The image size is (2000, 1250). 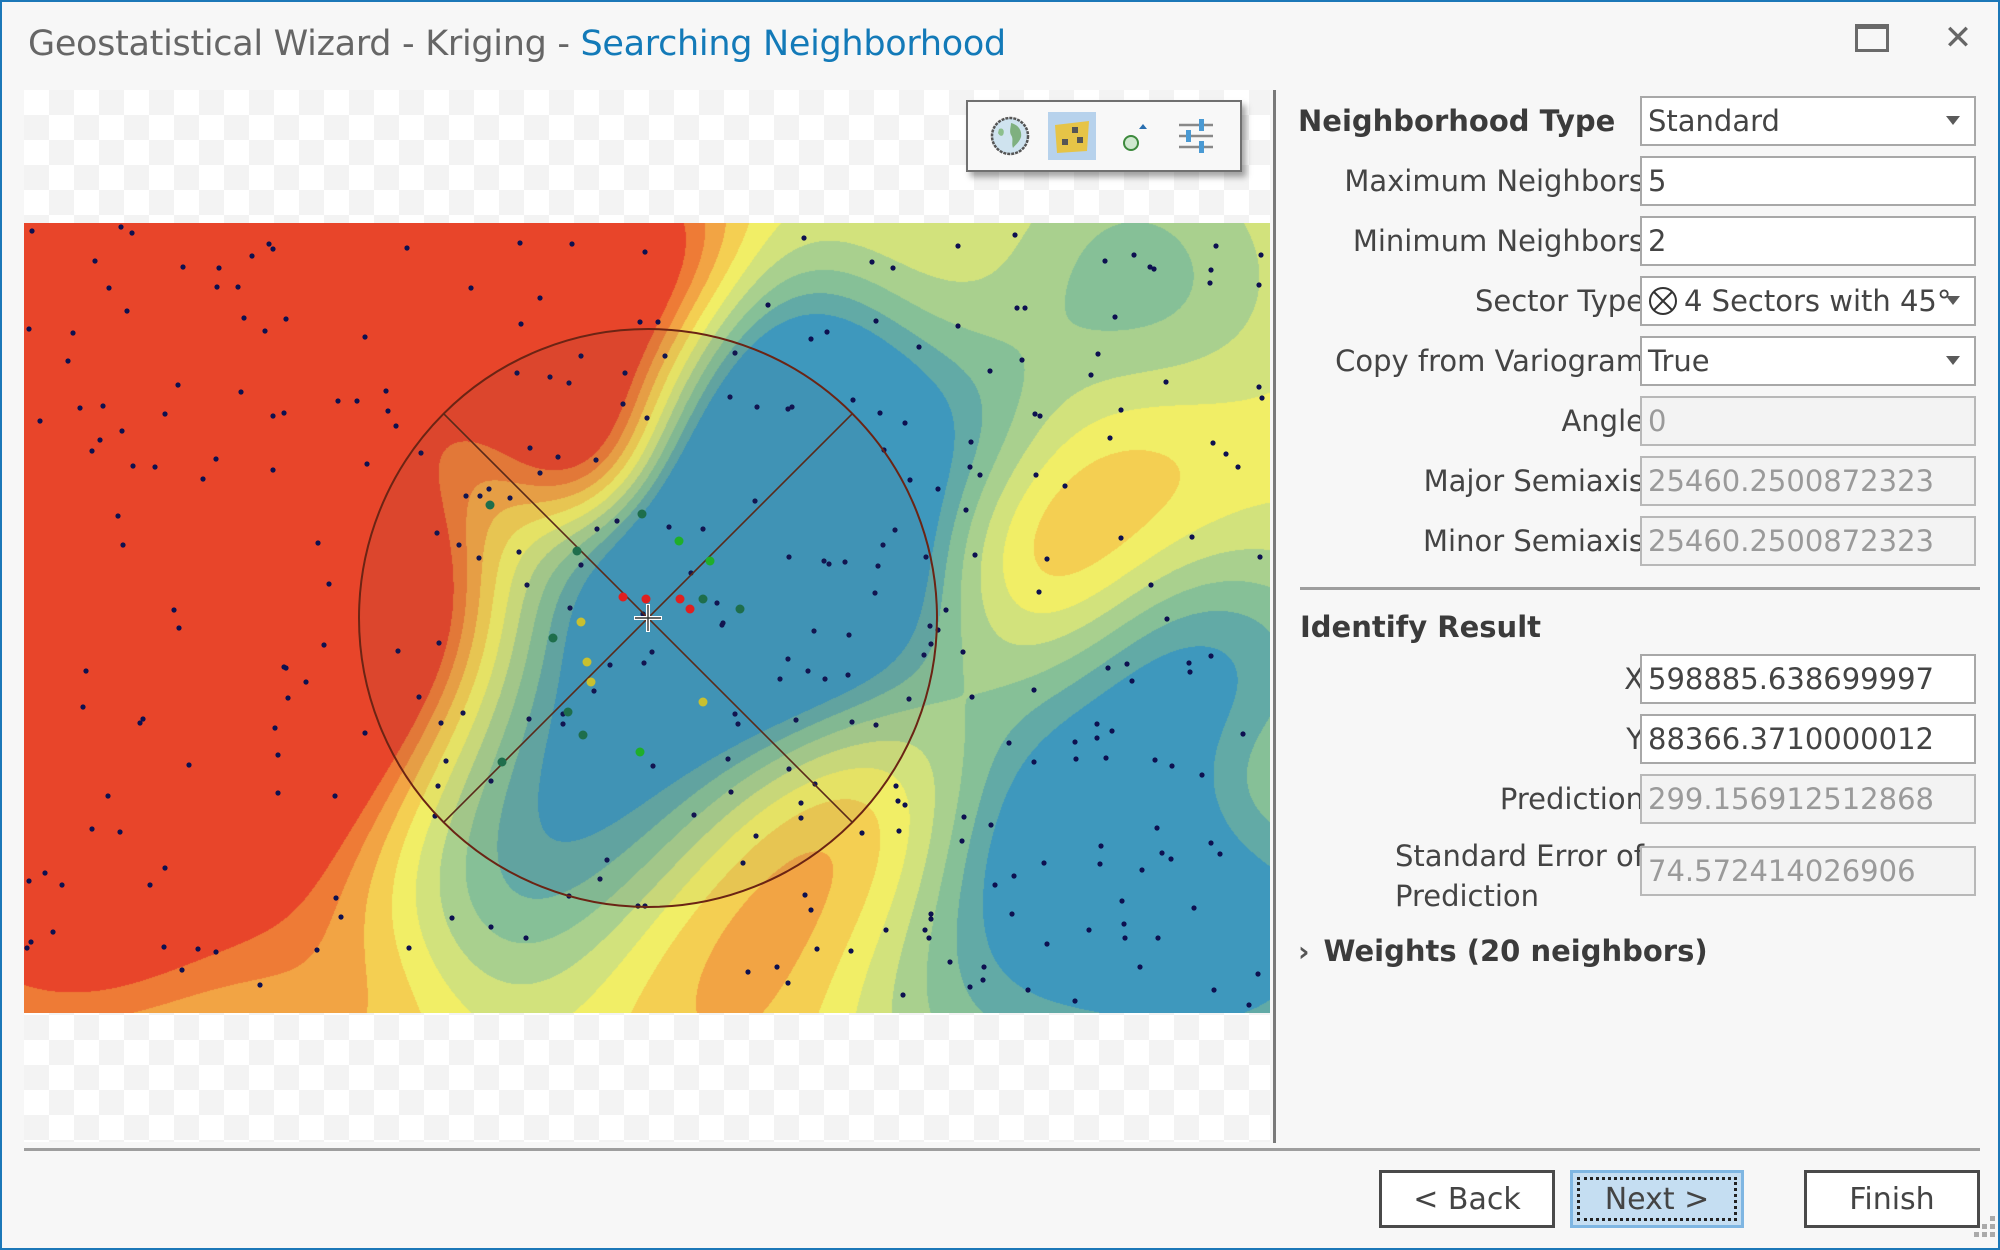 I want to click on angle-row: Angle 0, so click(x=1638, y=422).